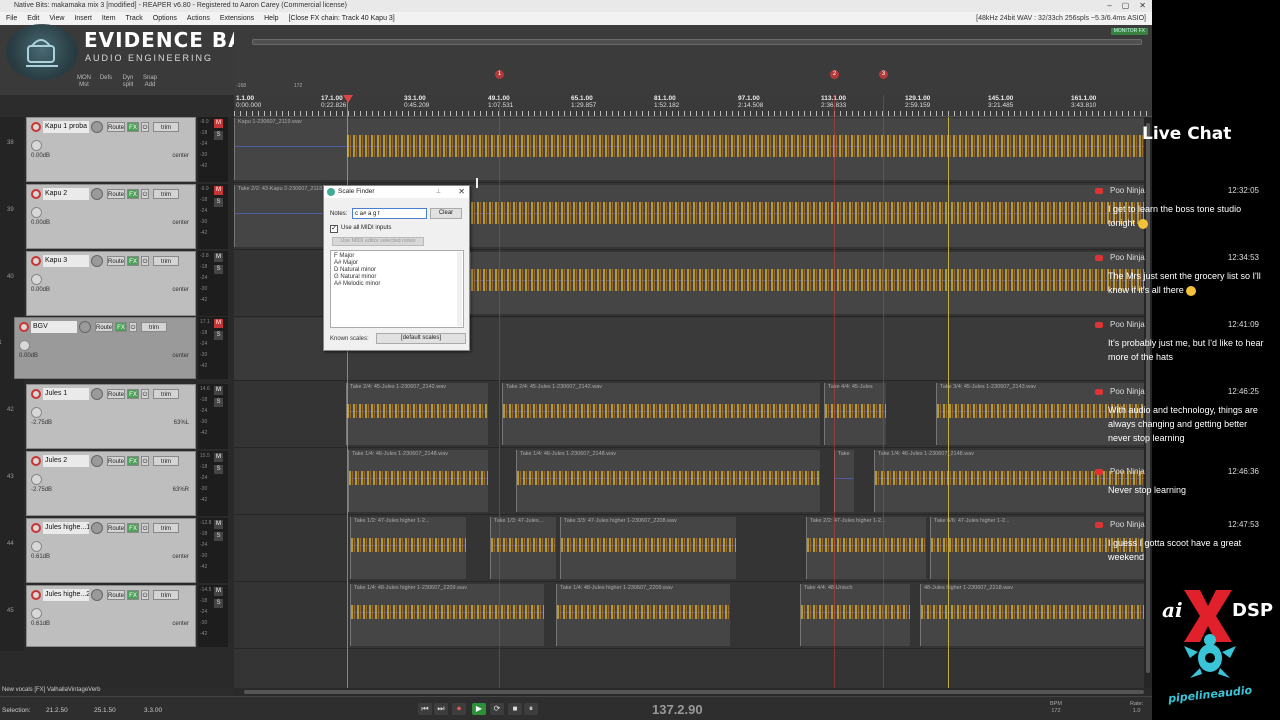 Image resolution: width=1280 pixels, height=720 pixels. Describe the element at coordinates (834, 74) in the screenshot. I see `marker-2: 2` at that location.